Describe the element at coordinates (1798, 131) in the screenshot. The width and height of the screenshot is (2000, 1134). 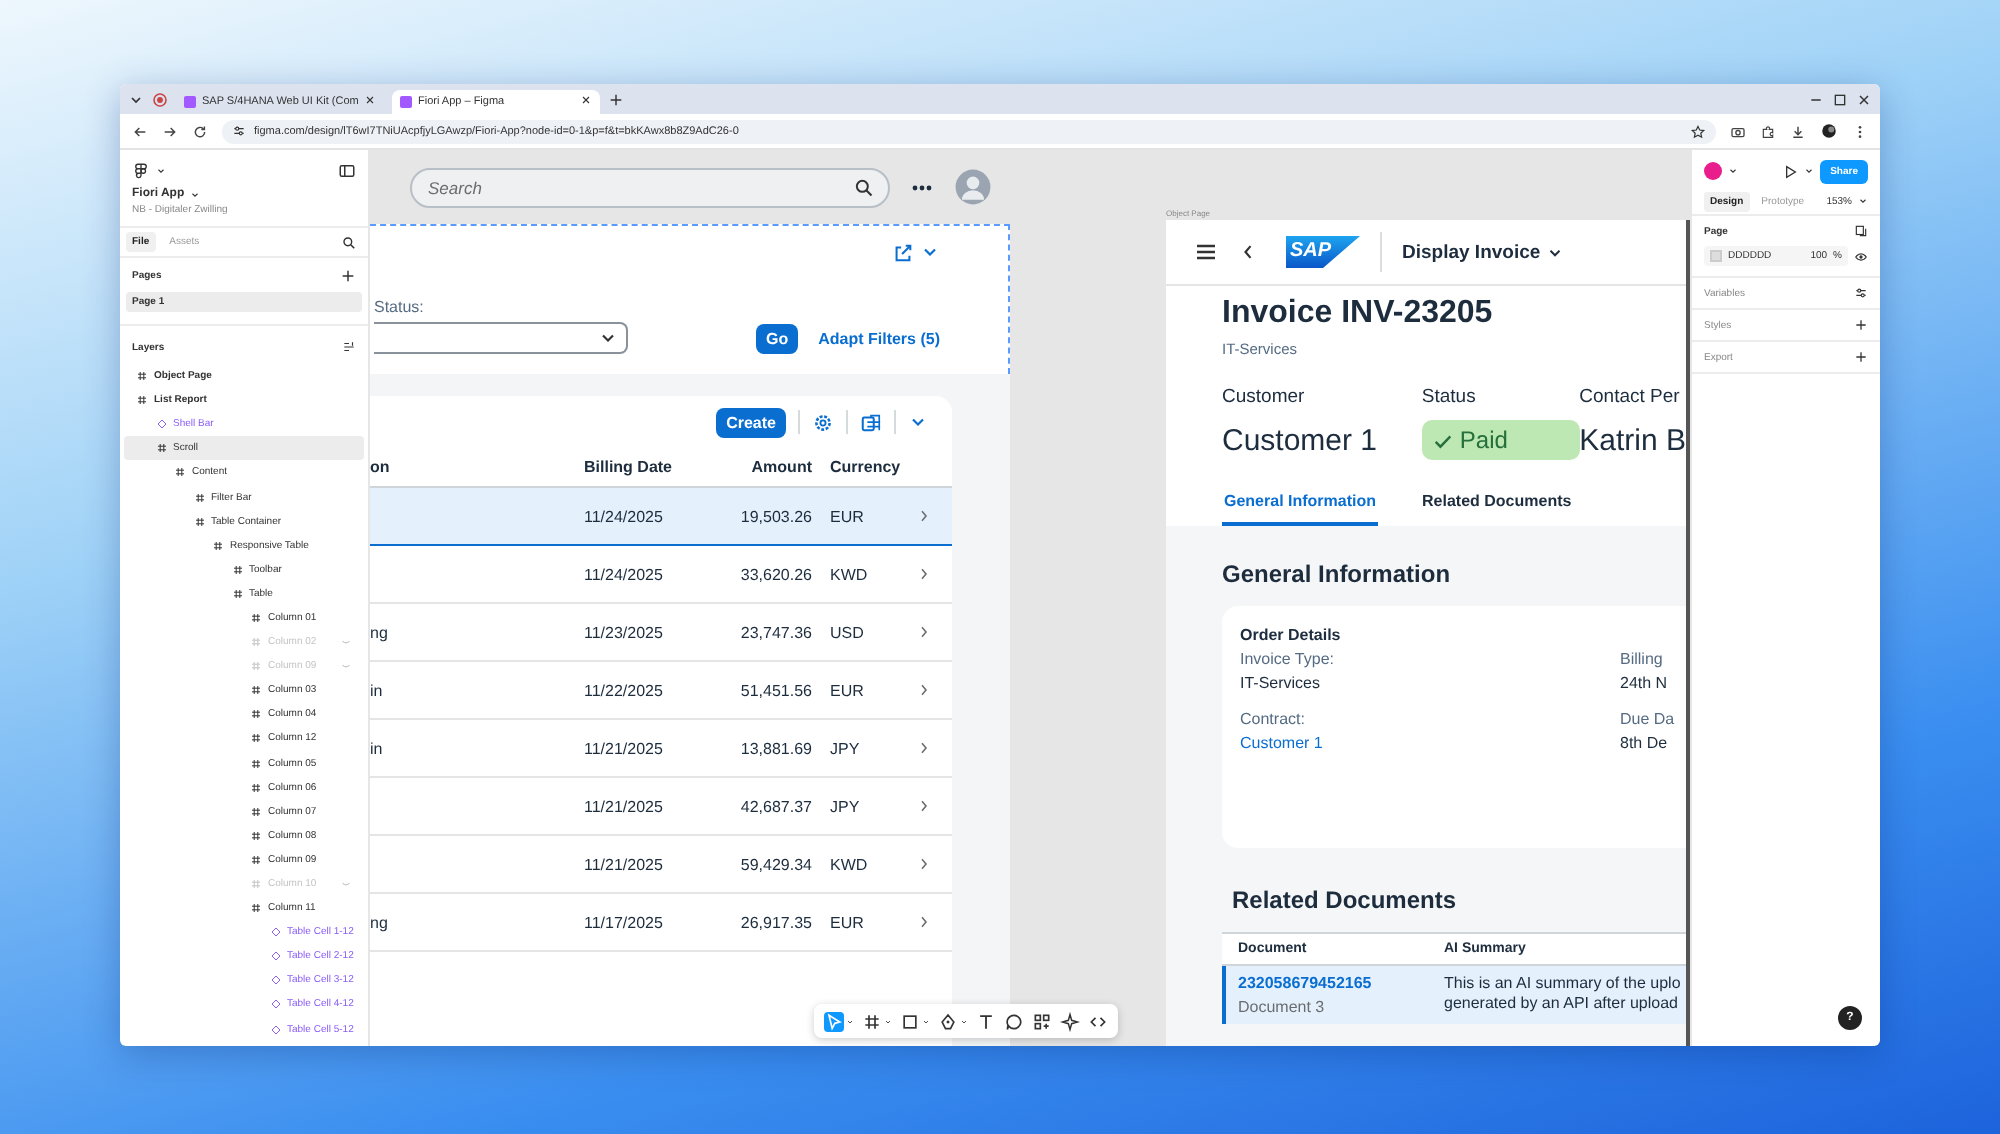
I see `download-icon` at that location.